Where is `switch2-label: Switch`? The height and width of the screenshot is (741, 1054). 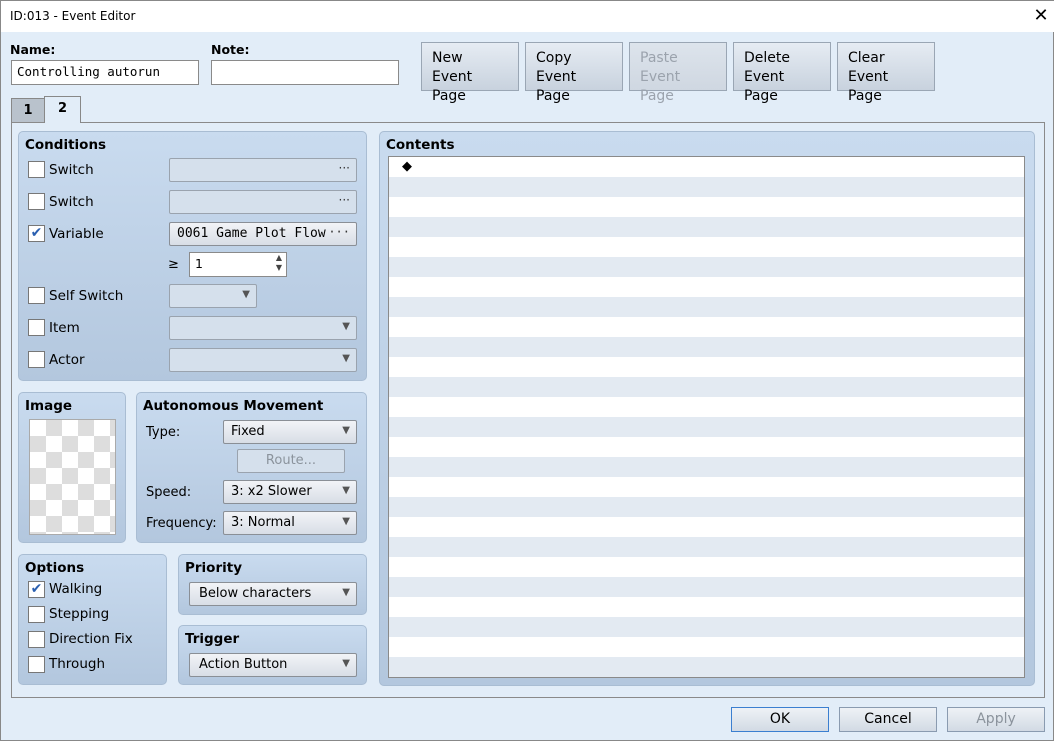 switch2-label: Switch is located at coordinates (71, 202).